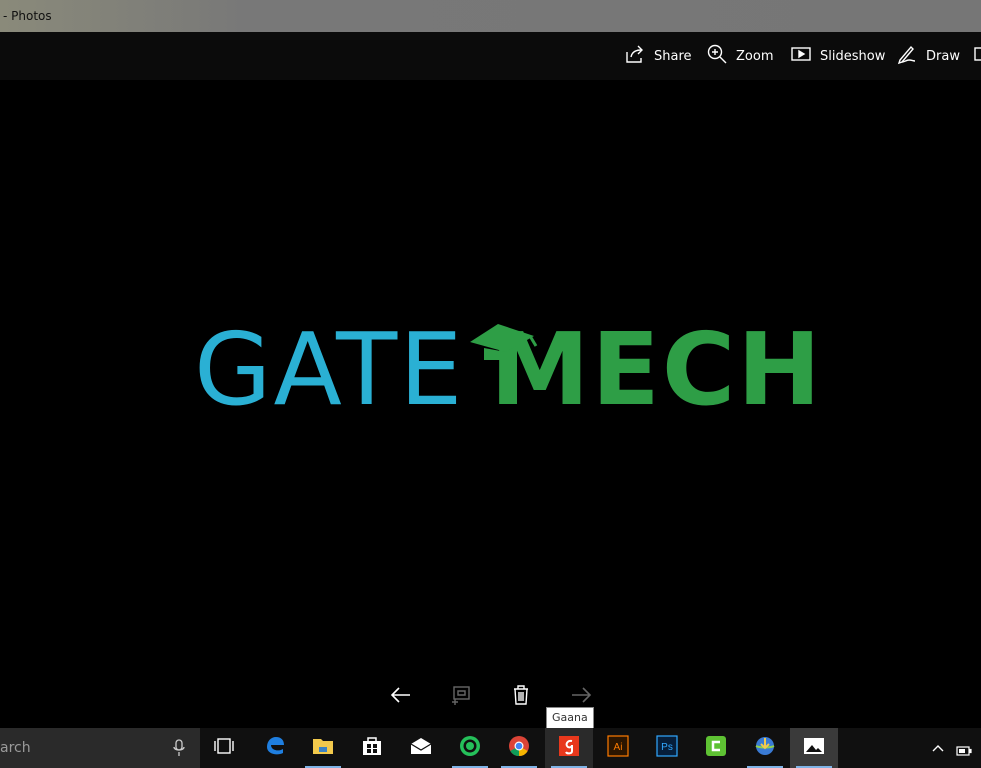 This screenshot has width=981, height=768. I want to click on mail-icon, so click(421, 748).